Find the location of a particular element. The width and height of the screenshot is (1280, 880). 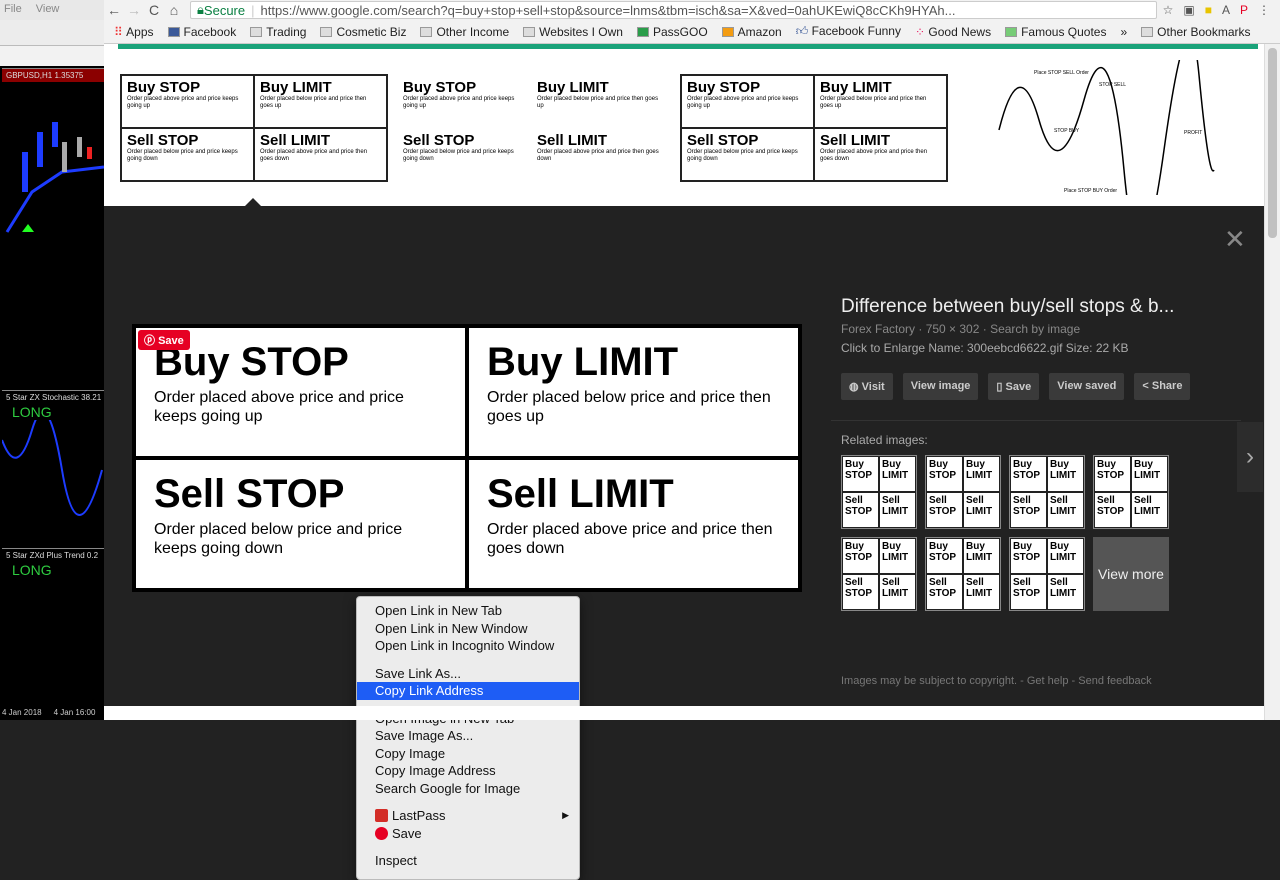

trend-pane: 5 Star ZXd Plus Trend 0.2 LONG is located at coordinates (53, 625).